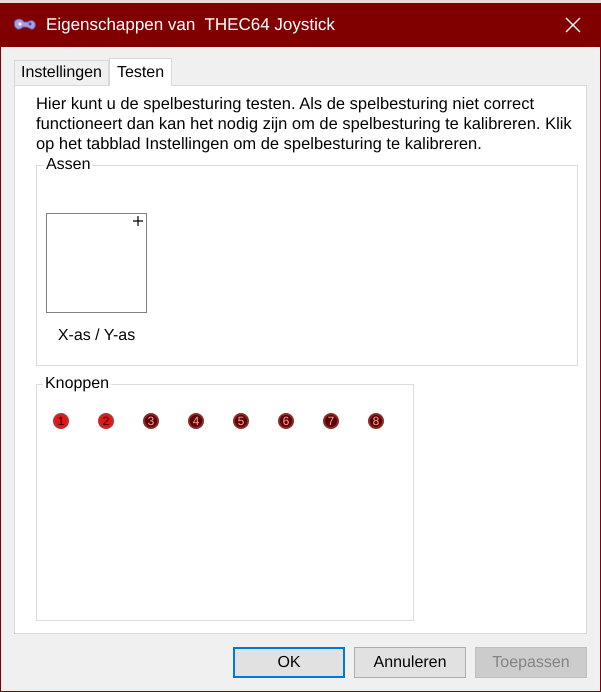  Describe the element at coordinates (106, 421) in the screenshot. I see `button-indicator: 2` at that location.